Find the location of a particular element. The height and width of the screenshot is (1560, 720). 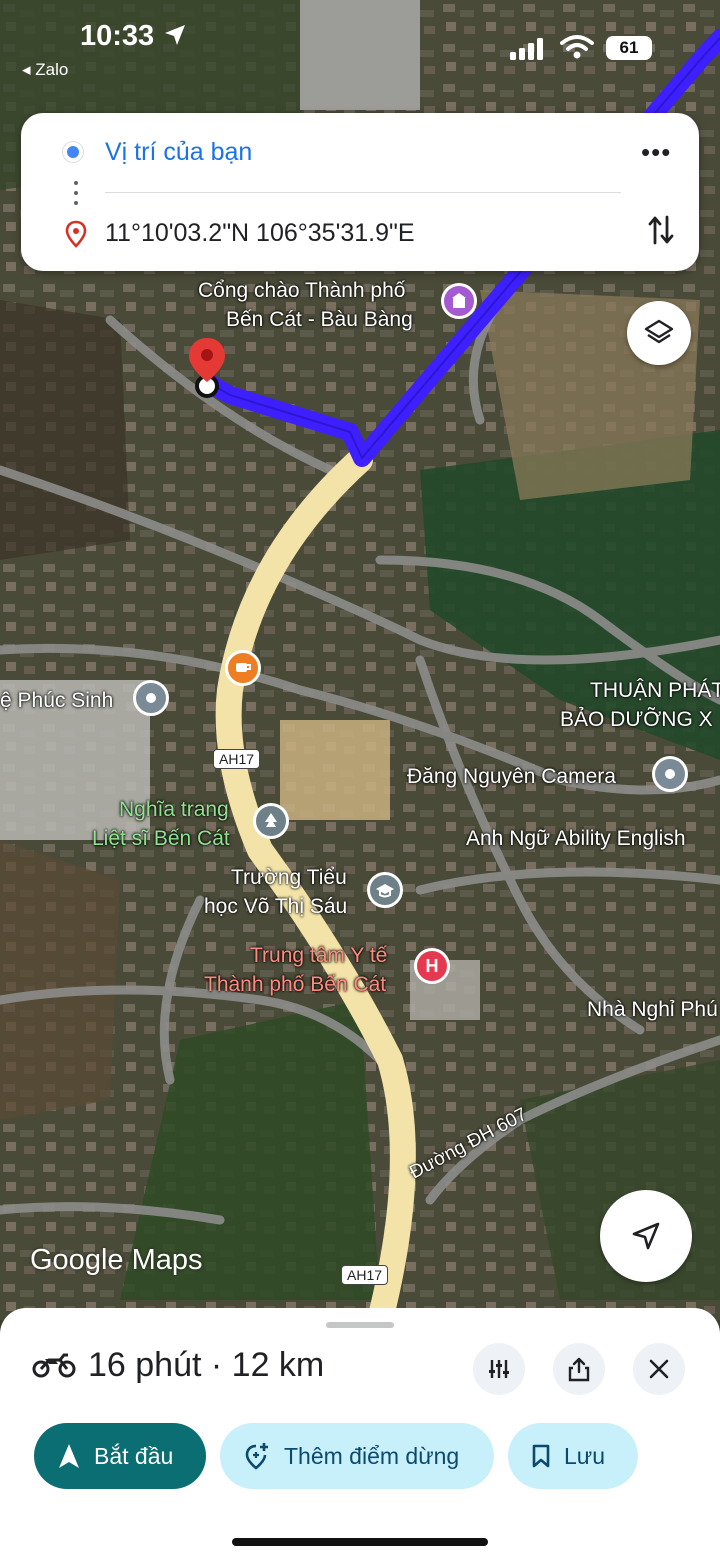

map-label: học Võ Thị Sáu is located at coordinates (276, 906).